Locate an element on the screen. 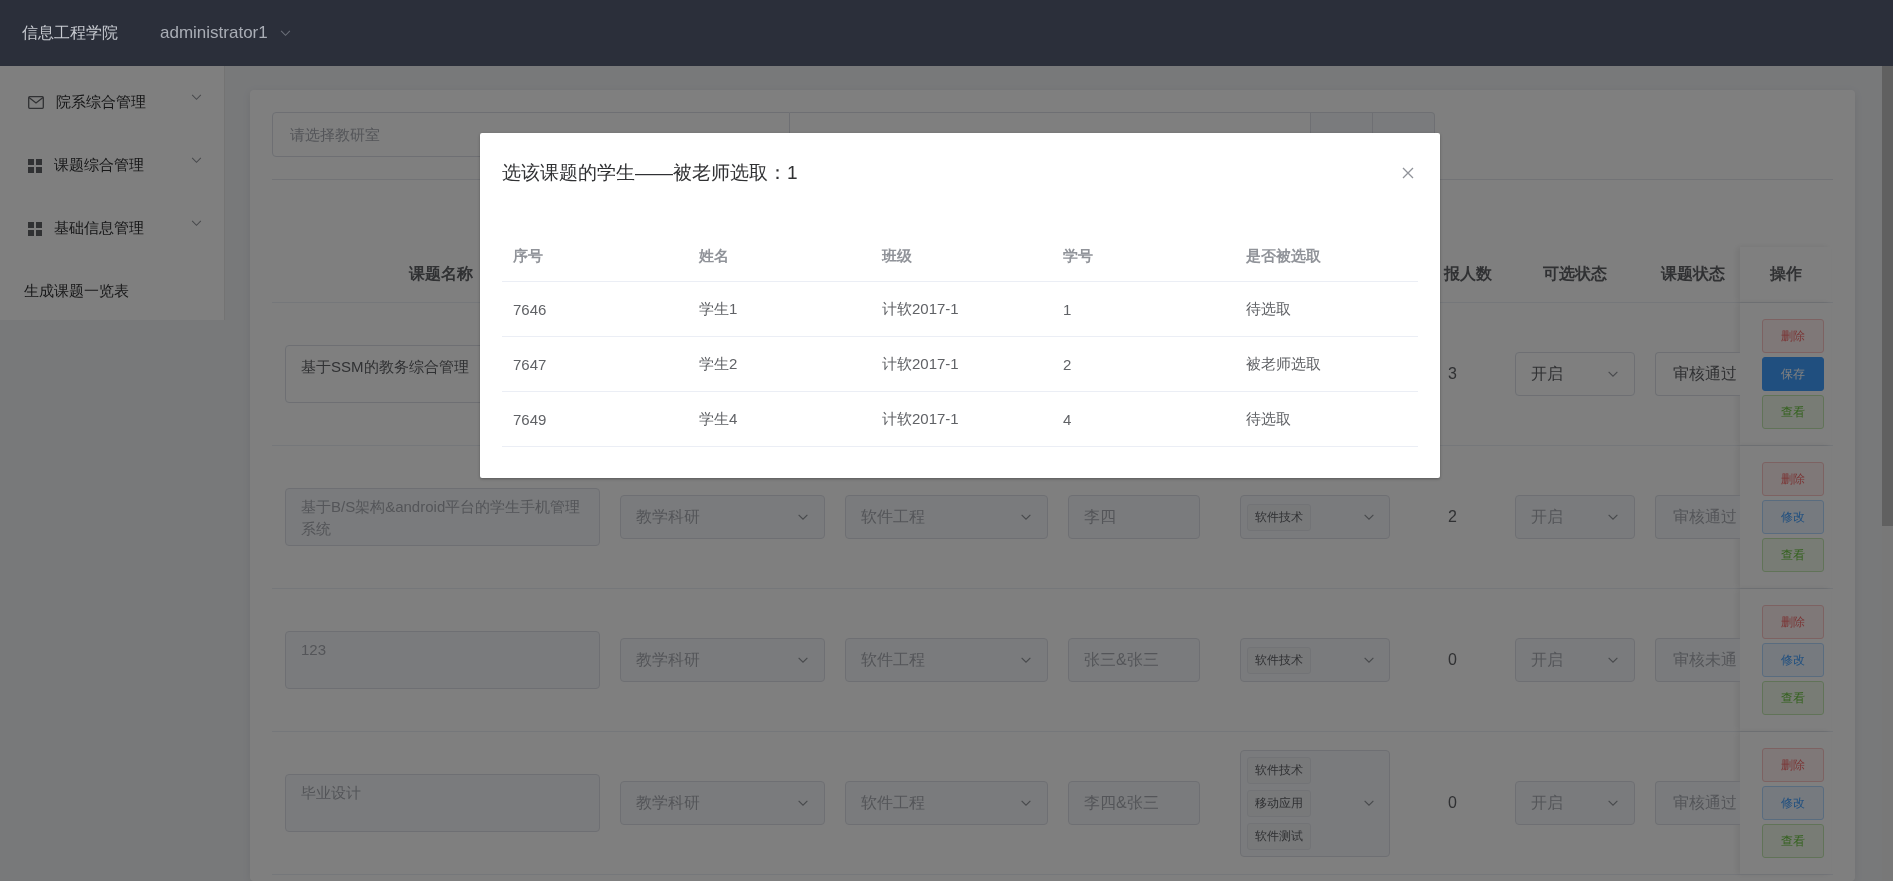  column-header: 姓名 is located at coordinates (714, 256).